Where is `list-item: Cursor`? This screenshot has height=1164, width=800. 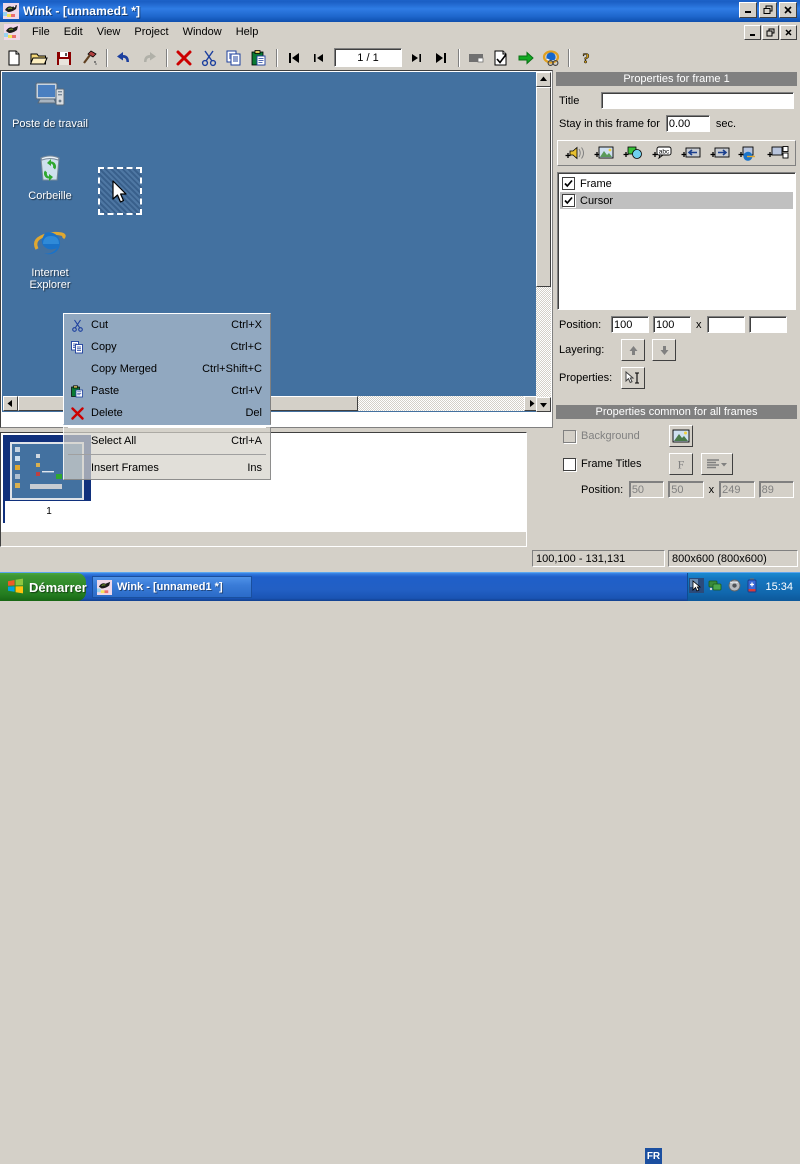 list-item: Cursor is located at coordinates (676, 200).